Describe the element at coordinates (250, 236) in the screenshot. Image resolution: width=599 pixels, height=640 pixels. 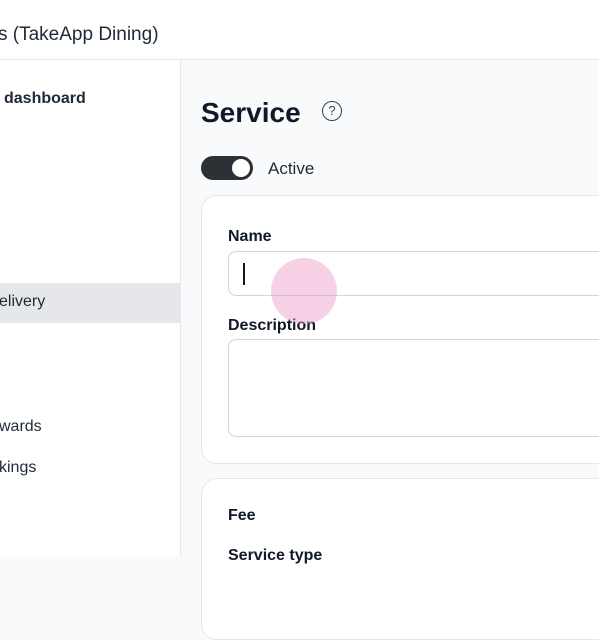
I see `name-label: Name` at that location.